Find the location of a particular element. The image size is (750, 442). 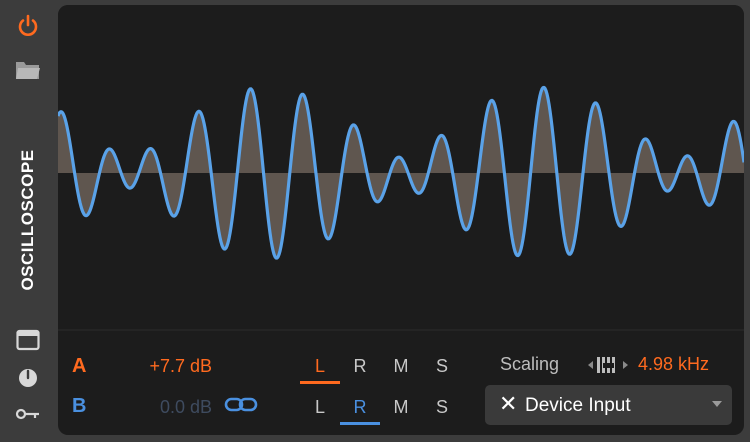

device-sidebar: OSCILLOSCOPE is located at coordinates (28, 221).